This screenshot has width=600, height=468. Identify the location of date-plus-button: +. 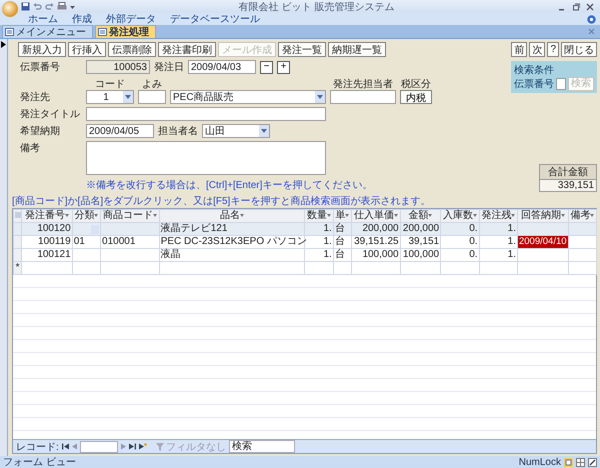
(283, 67).